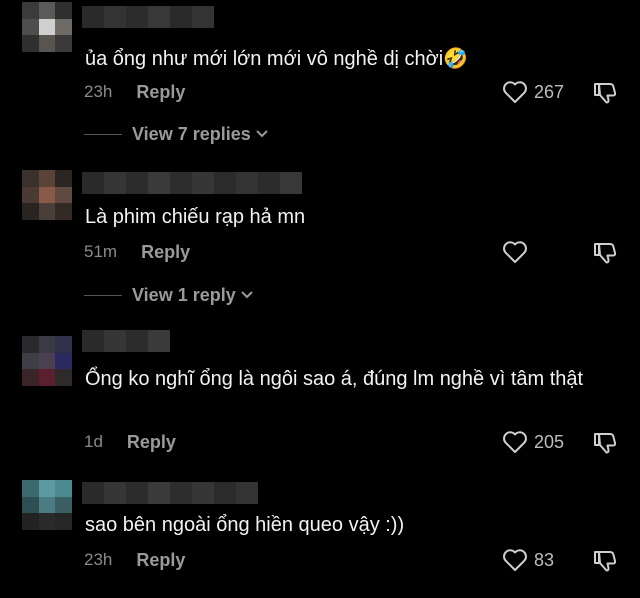 This screenshot has height=598, width=640. What do you see at coordinates (184, 294) in the screenshot?
I see `view-replies-label: View 1 reply` at bounding box center [184, 294].